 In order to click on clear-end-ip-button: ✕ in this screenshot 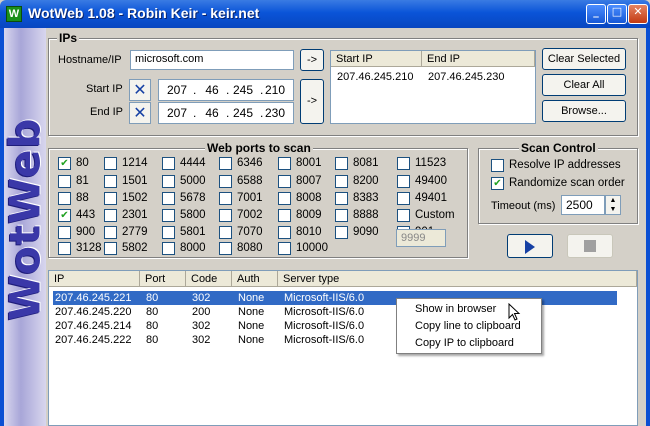, I will do `click(140, 113)`.